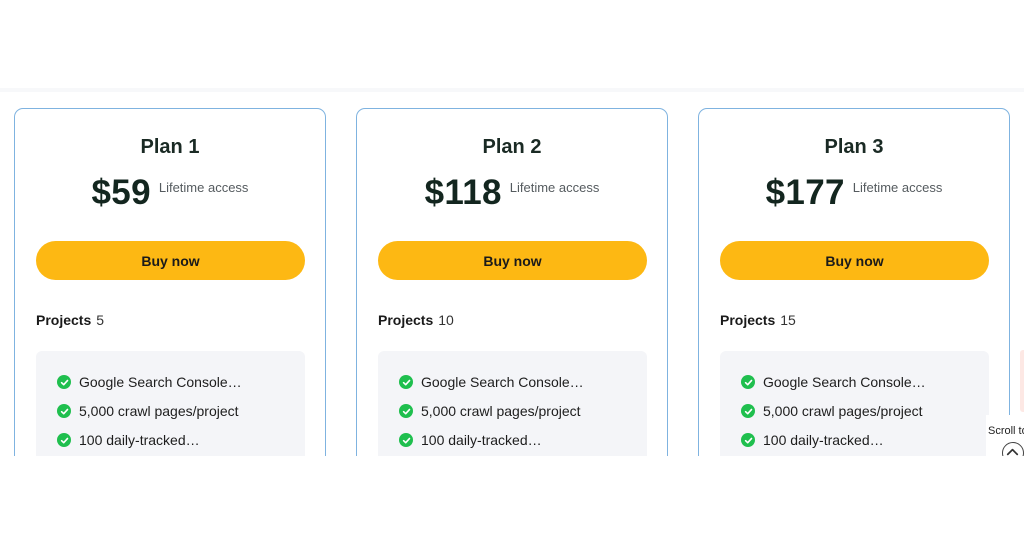 This screenshot has height=538, width=1024. Describe the element at coordinates (788, 320) in the screenshot. I see `projects-value: 15` at that location.